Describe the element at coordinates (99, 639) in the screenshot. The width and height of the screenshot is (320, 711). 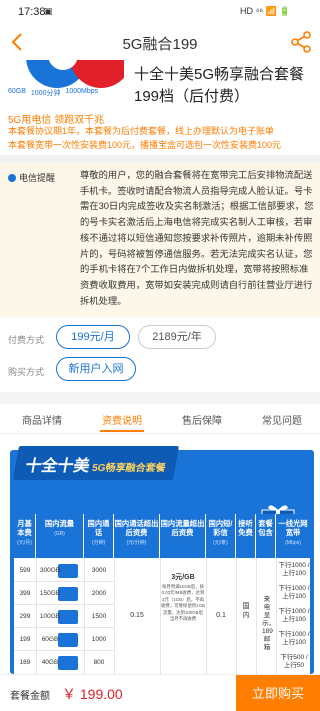
I see `row-voice: 1000` at that location.